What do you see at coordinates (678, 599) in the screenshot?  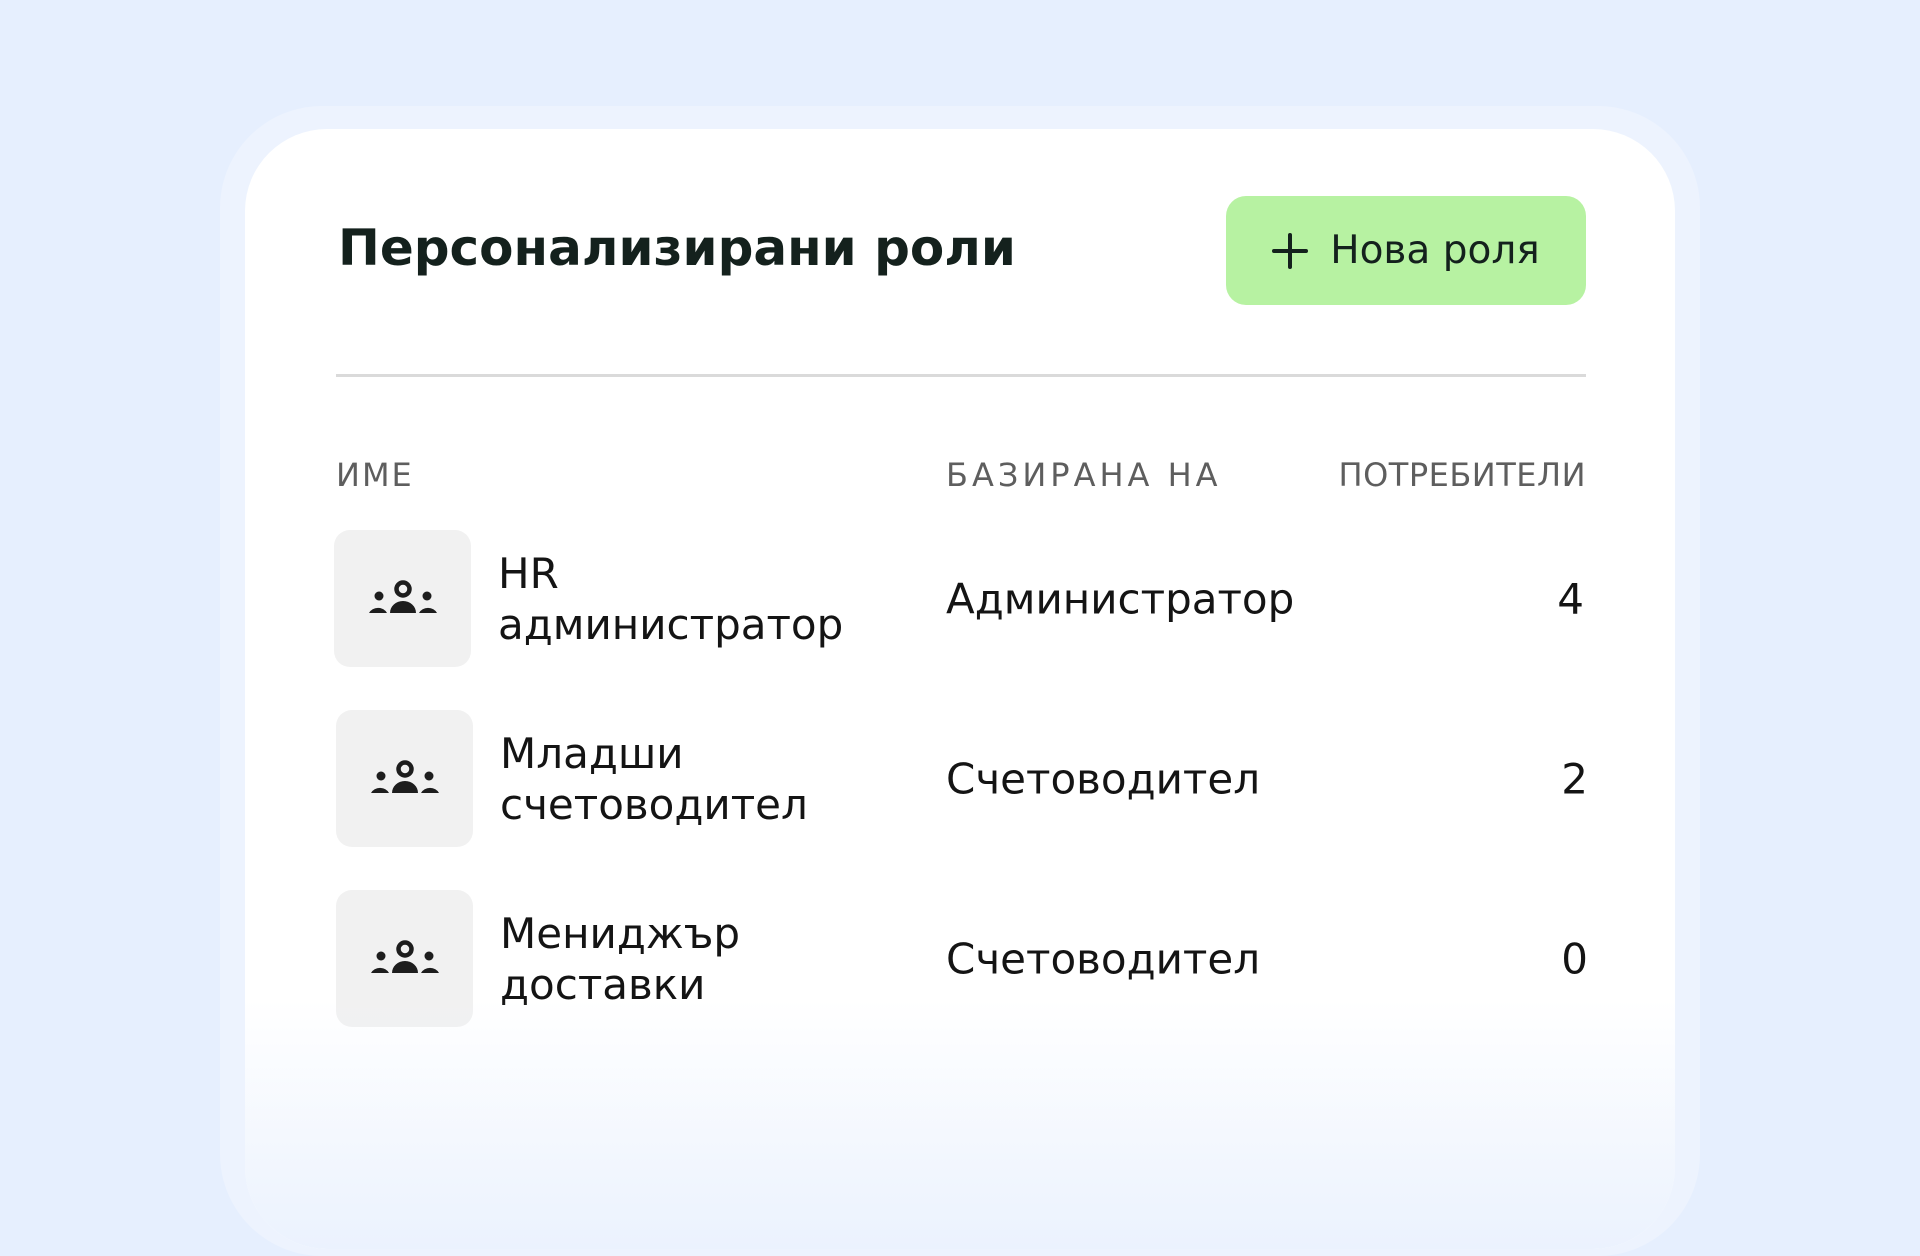 I see `role-name: HR администратор` at bounding box center [678, 599].